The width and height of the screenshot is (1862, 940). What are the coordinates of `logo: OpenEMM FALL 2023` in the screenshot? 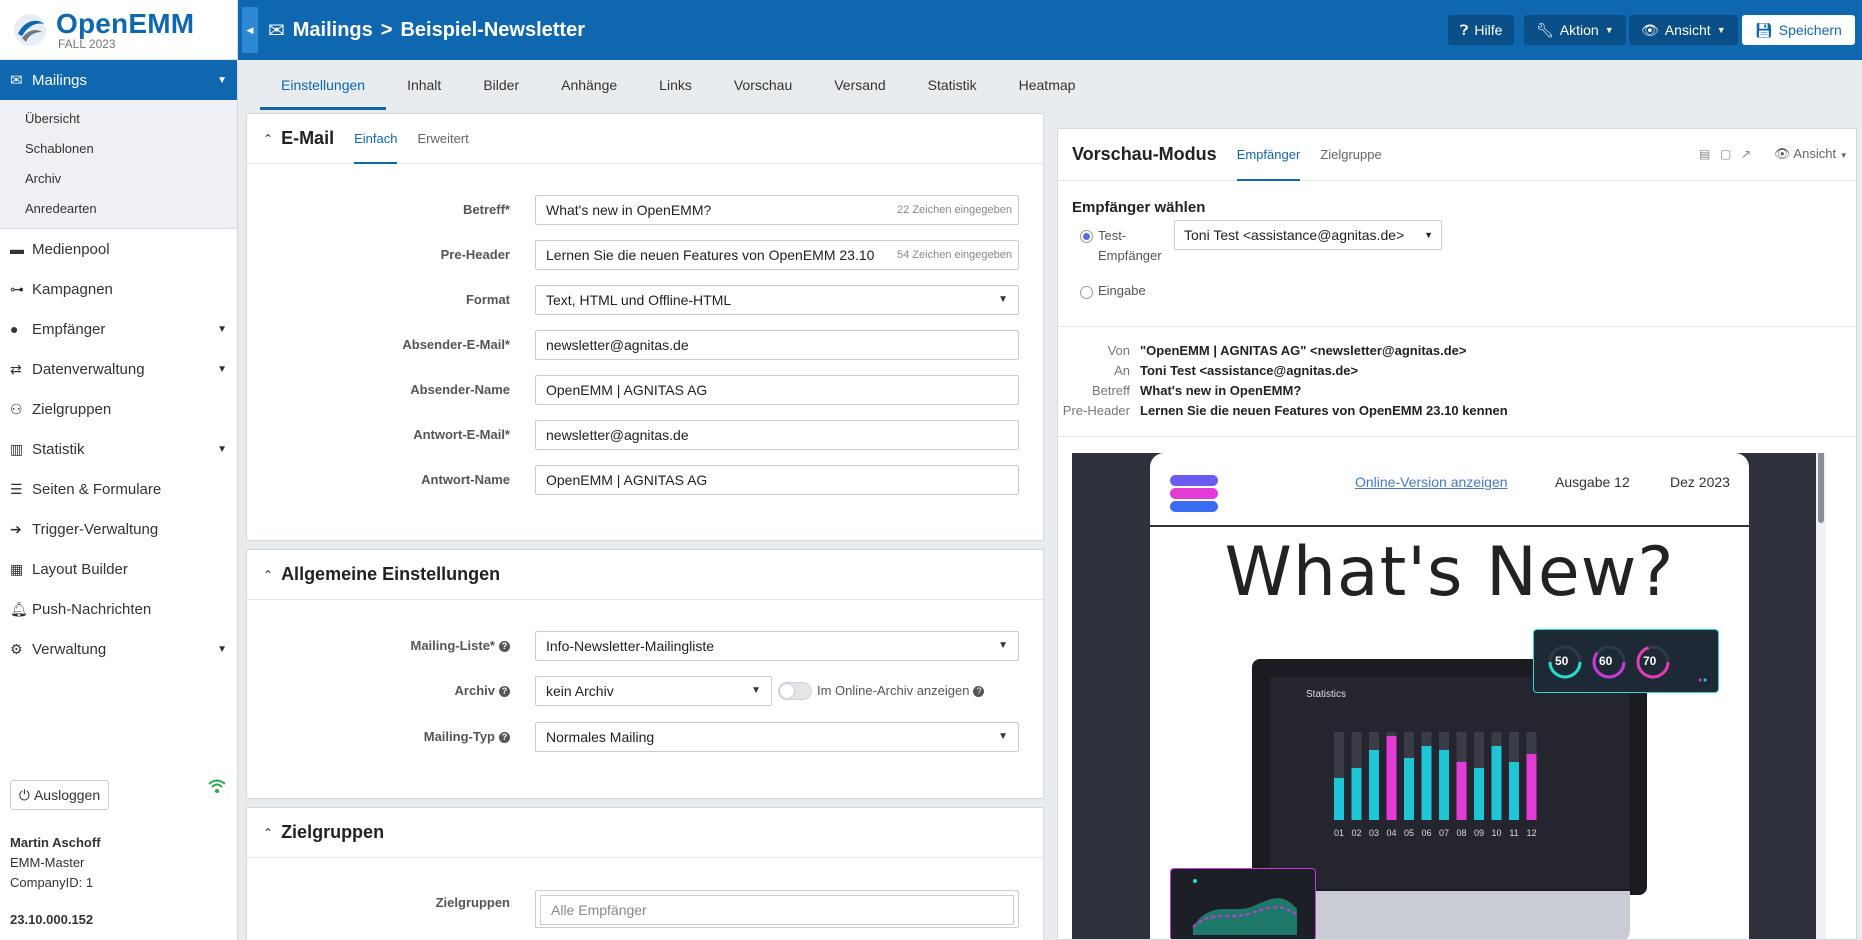 It's located at (118, 30).